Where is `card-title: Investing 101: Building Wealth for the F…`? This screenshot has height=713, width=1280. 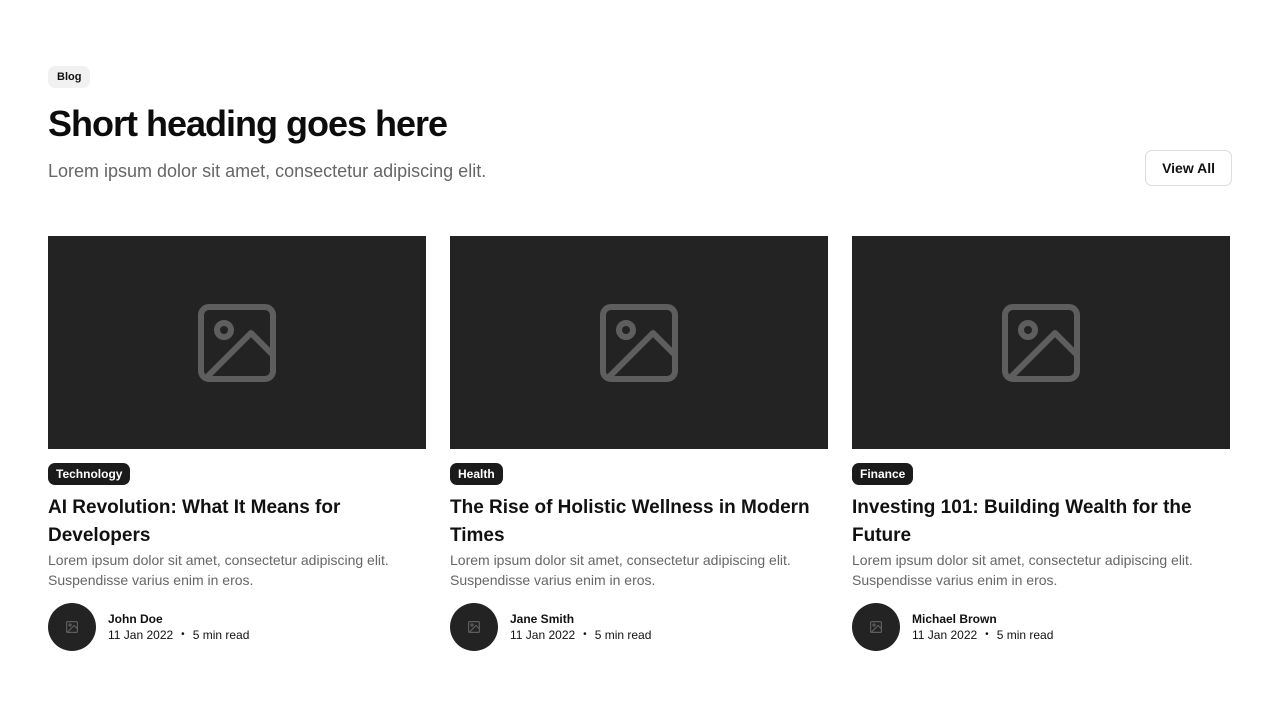 card-title: Investing 101: Building Wealth for the F… is located at coordinates (1041, 522).